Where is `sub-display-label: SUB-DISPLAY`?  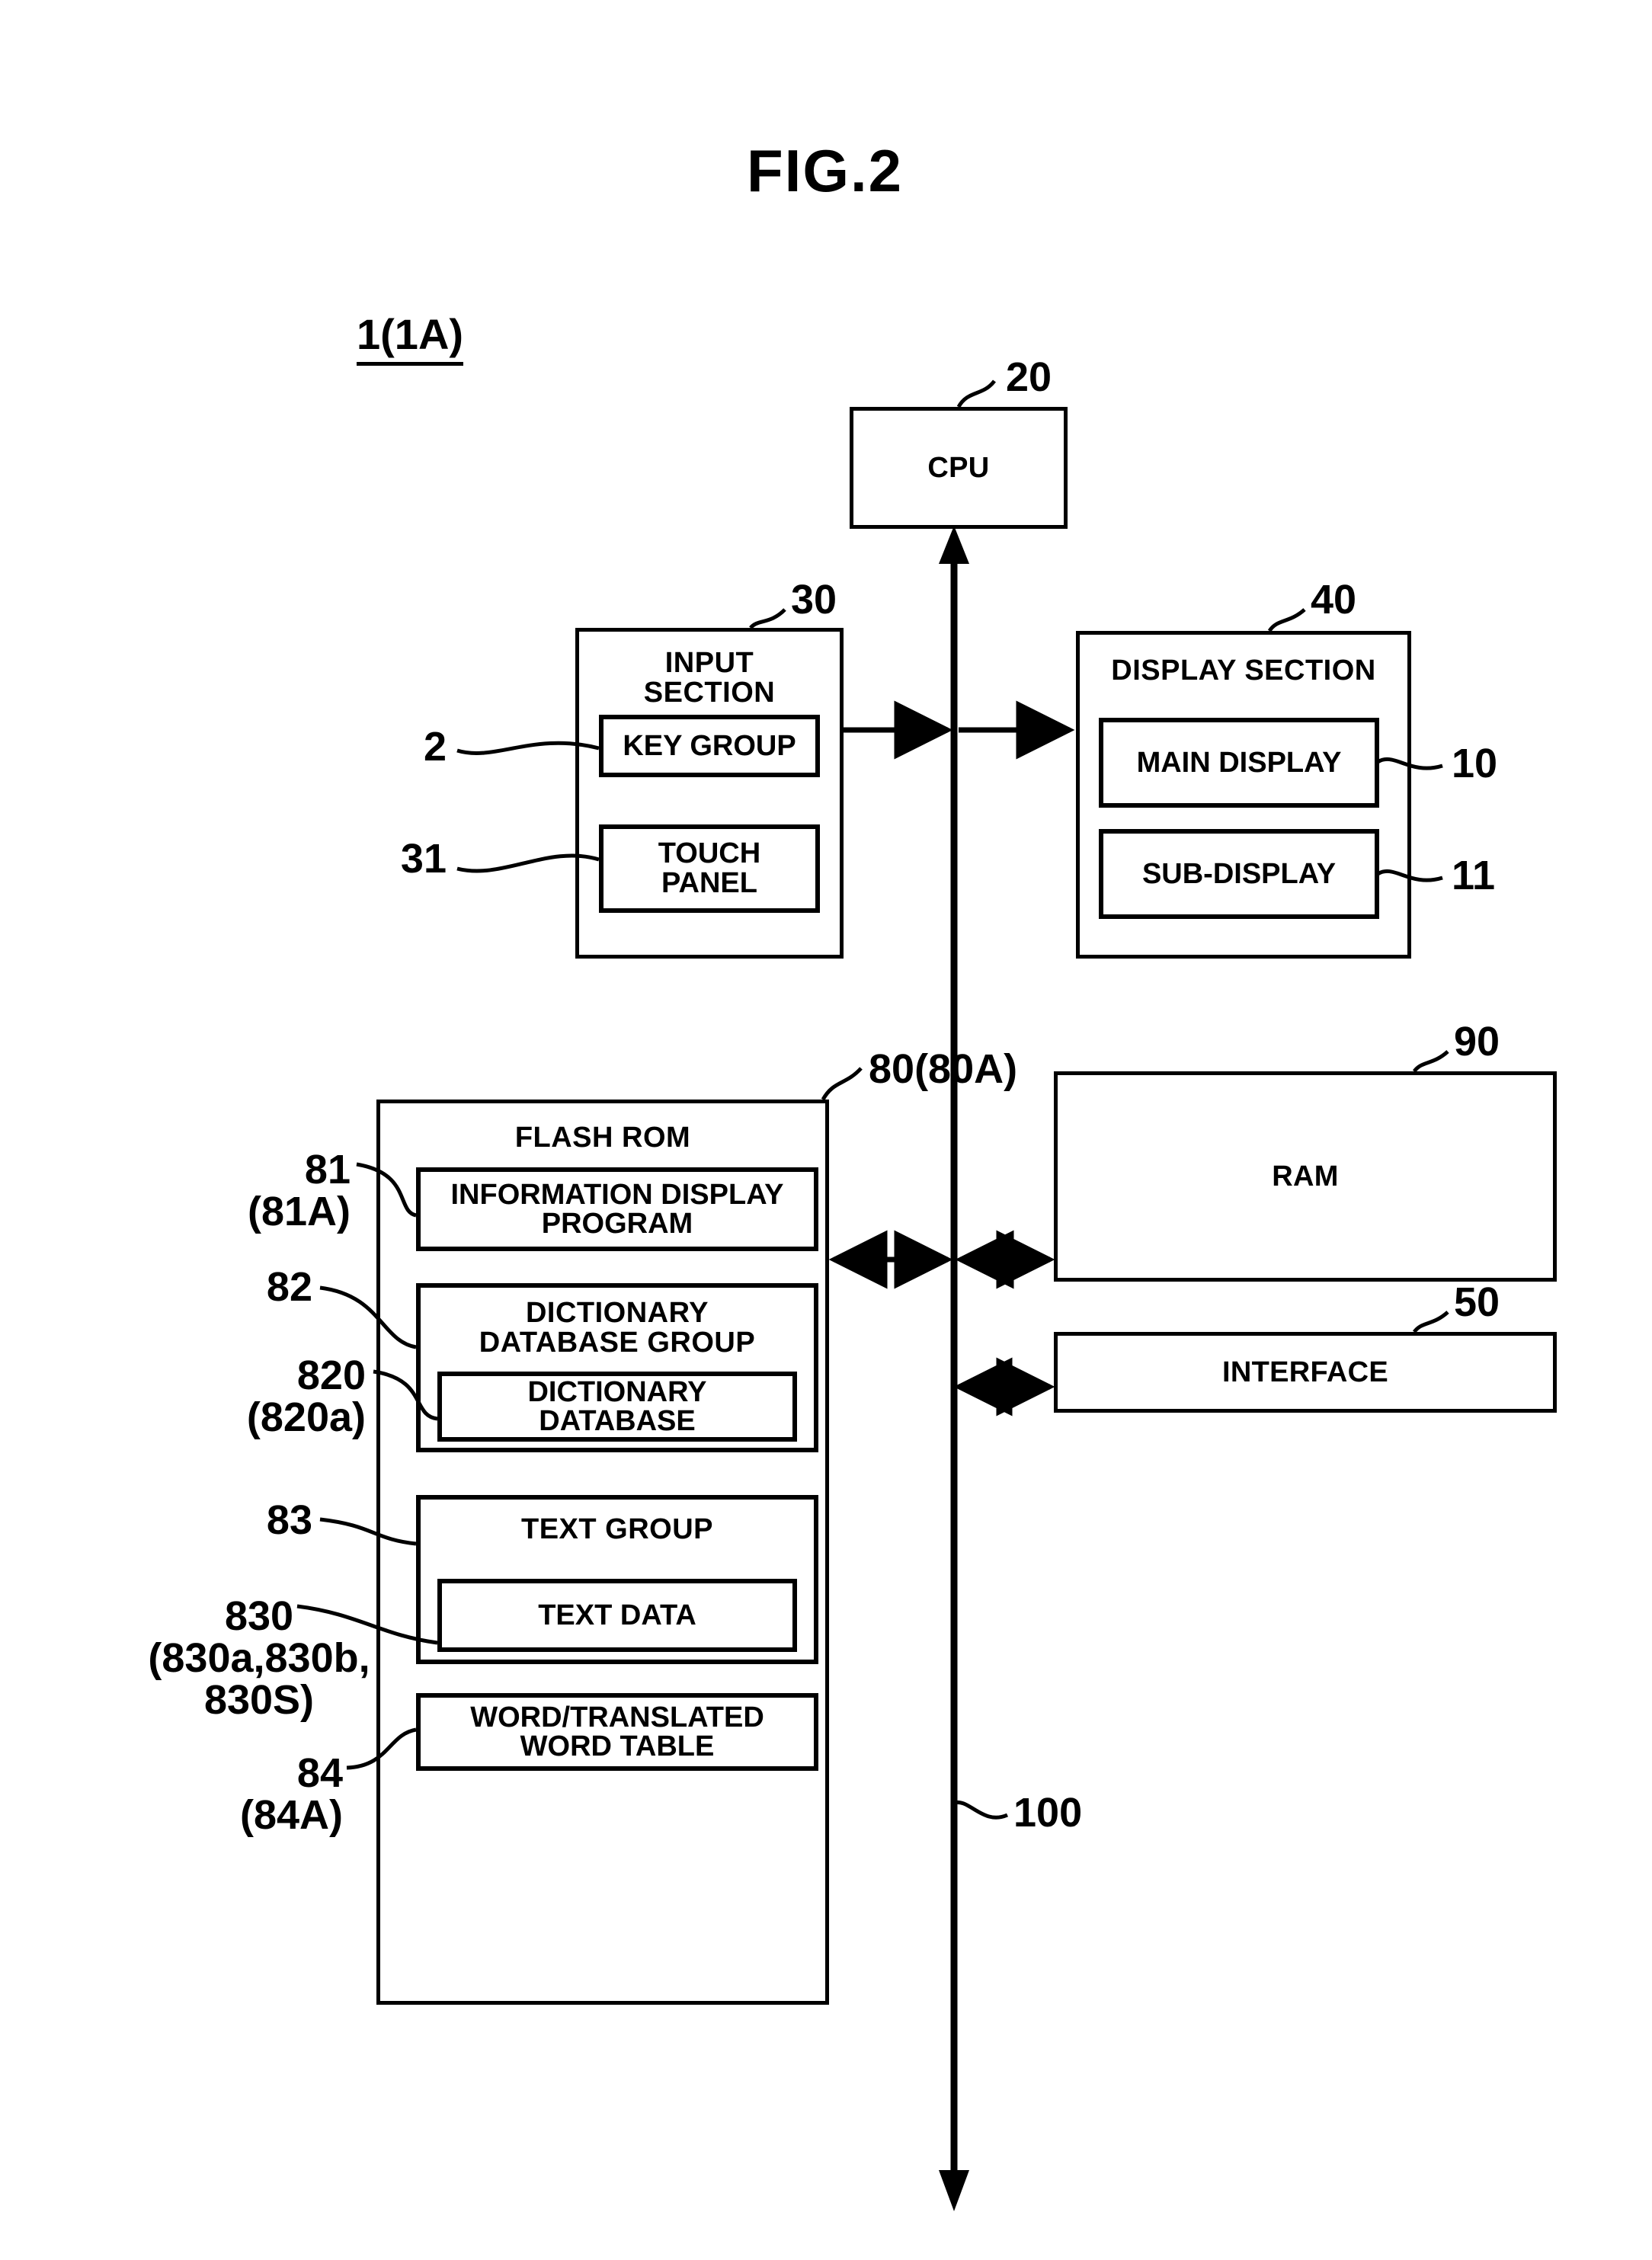
sub-display-label: SUB-DISPLAY is located at coordinates (1239, 873).